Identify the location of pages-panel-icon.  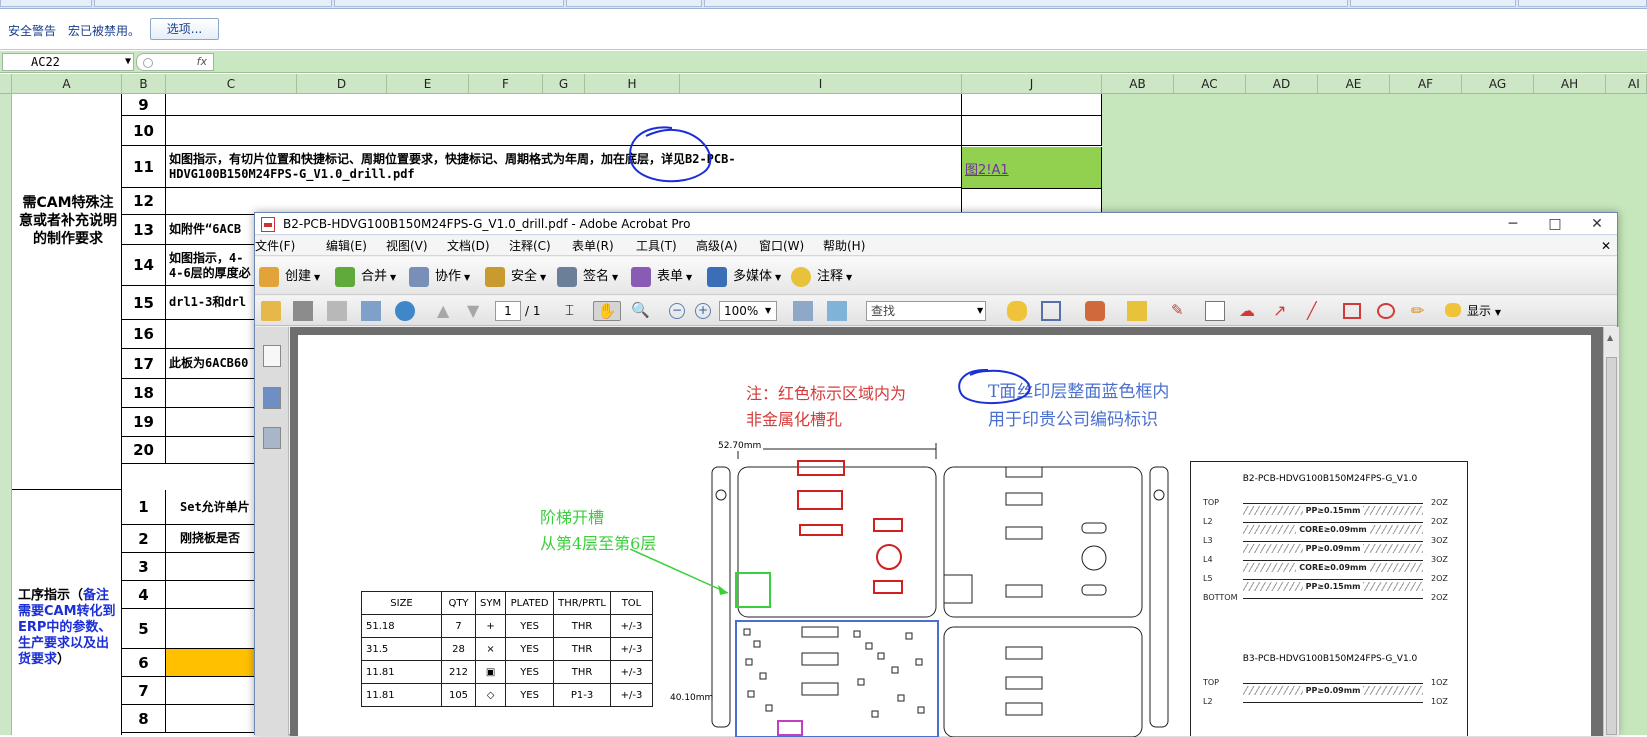
(272, 356).